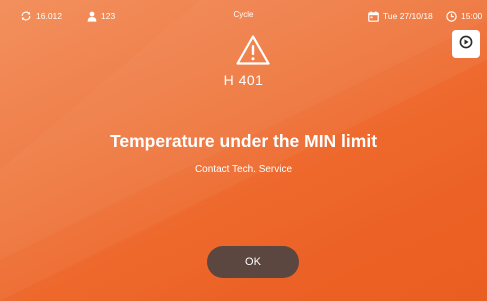 This screenshot has width=487, height=301. I want to click on clock-icon, so click(451, 16).